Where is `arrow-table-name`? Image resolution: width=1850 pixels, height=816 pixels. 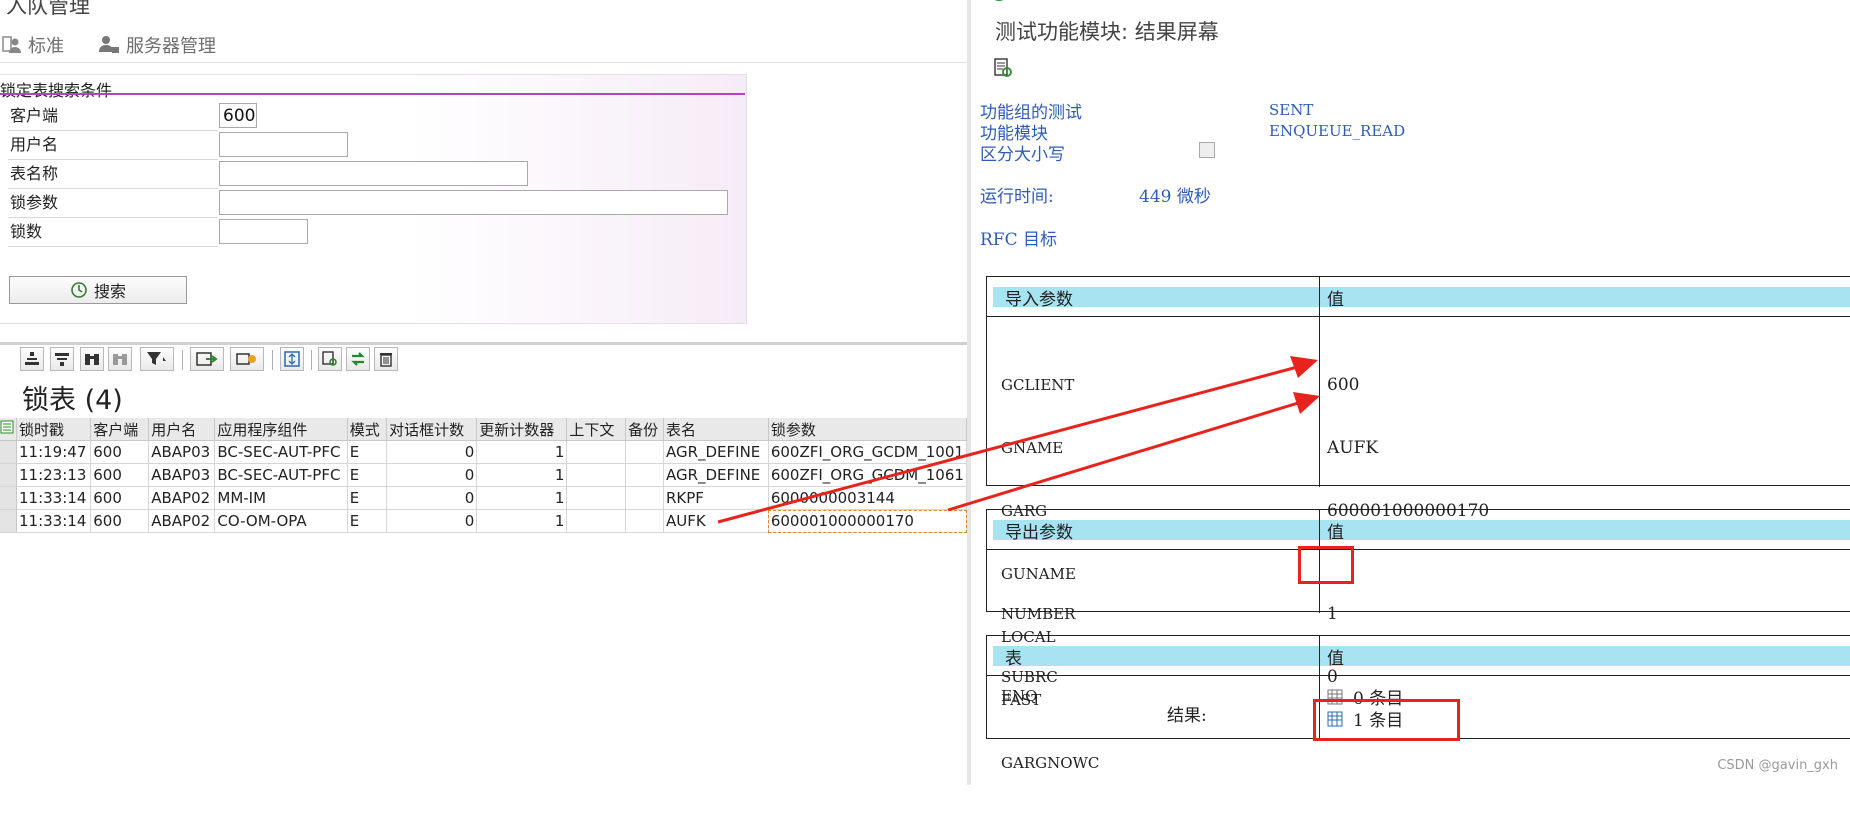
arrow-table-name is located at coordinates (1011, 443).